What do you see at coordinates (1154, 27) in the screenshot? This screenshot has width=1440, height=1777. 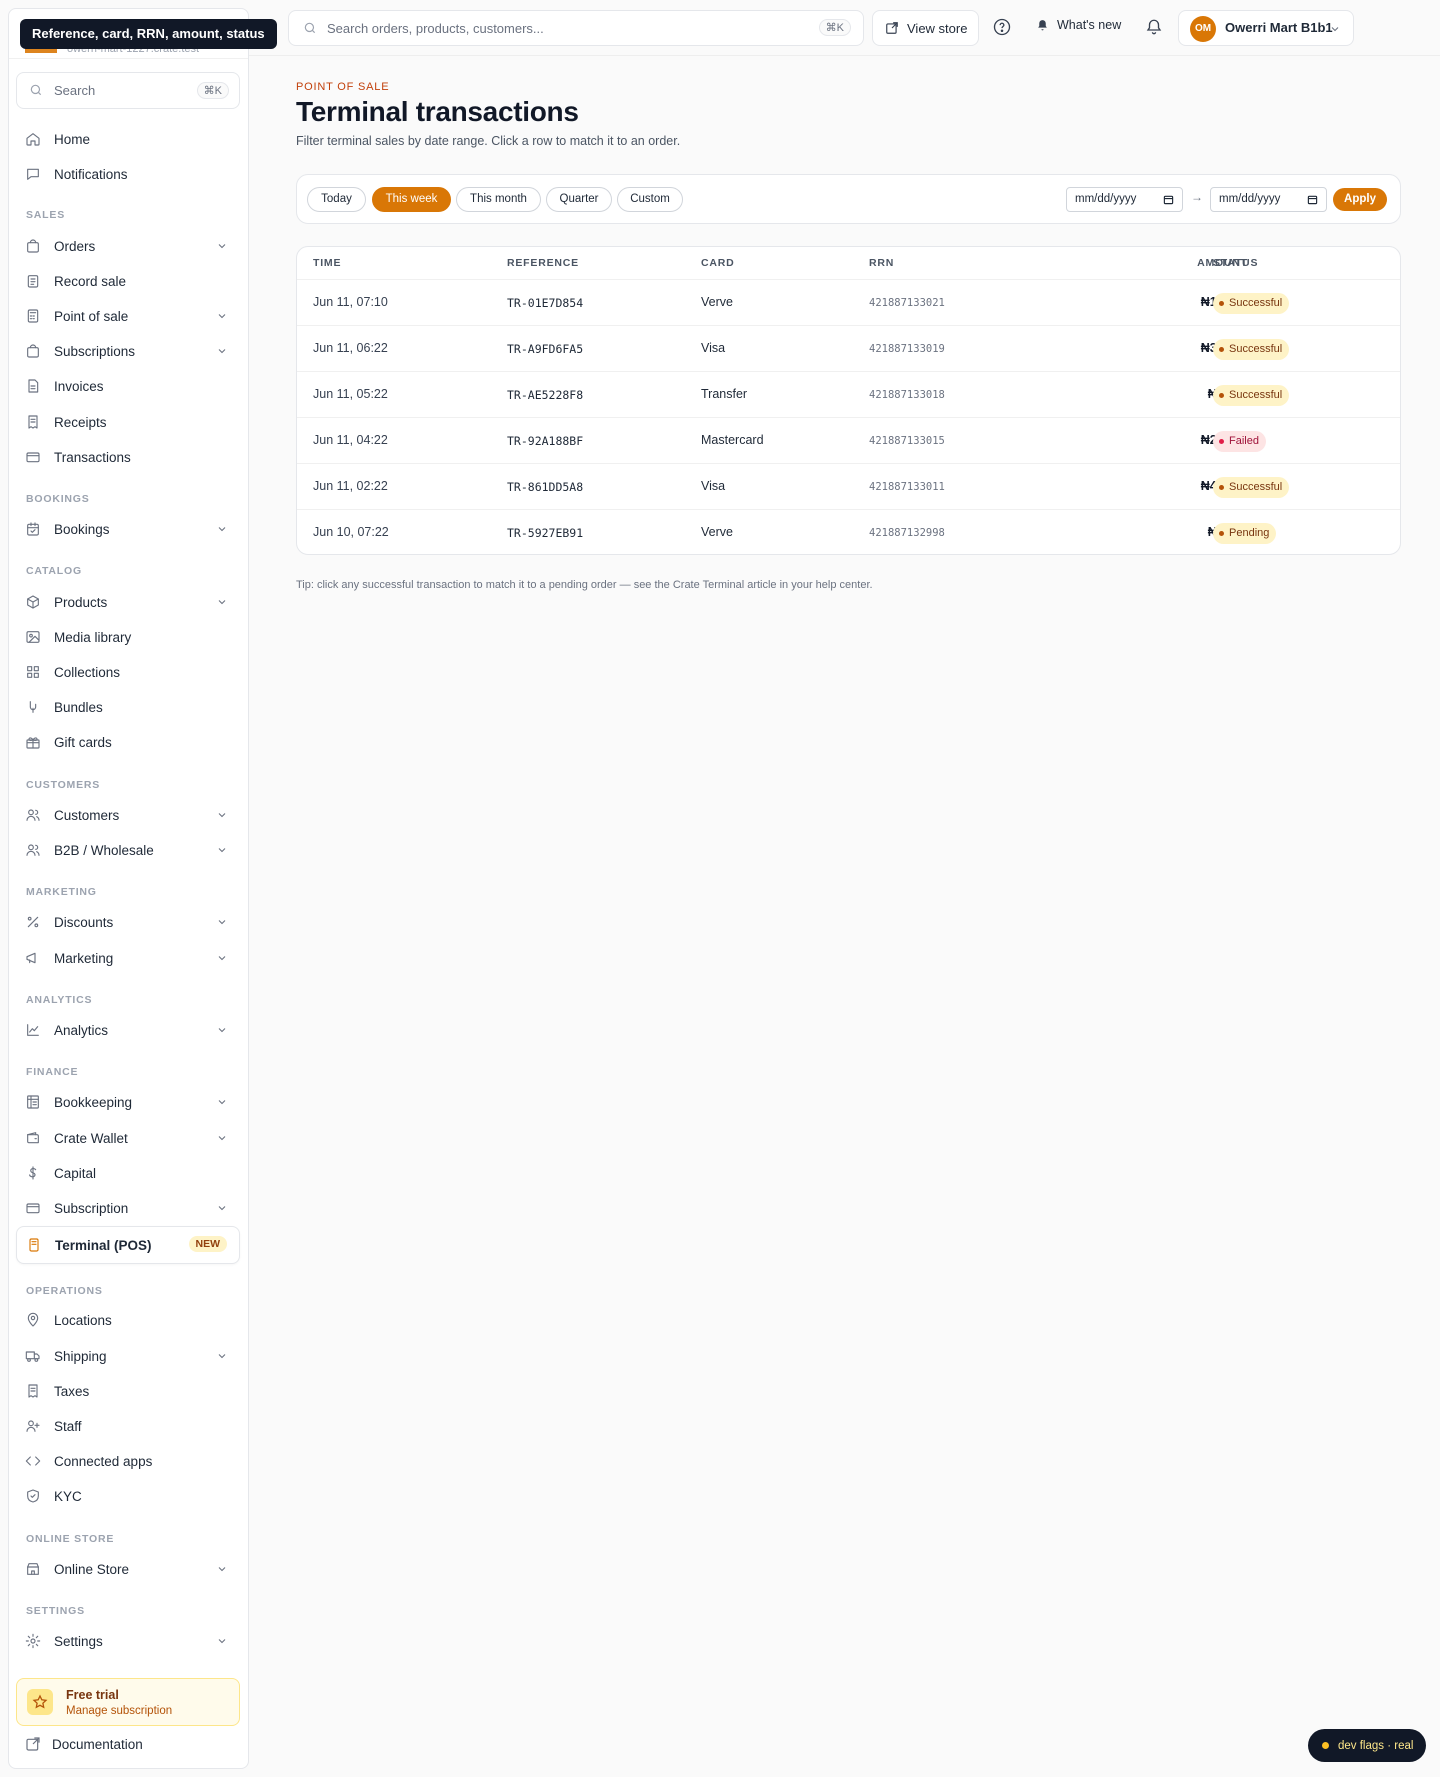 I see `notifications-bell-icon` at bounding box center [1154, 27].